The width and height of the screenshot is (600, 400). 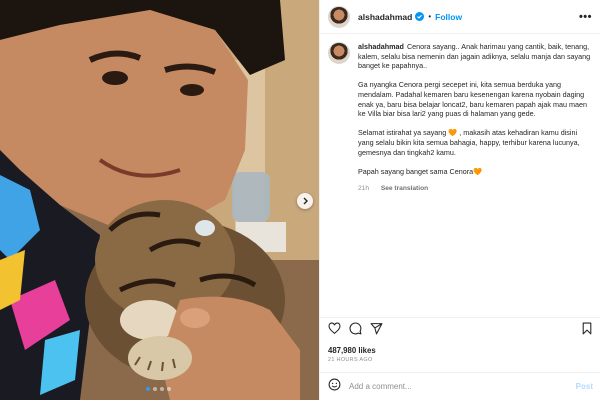 I want to click on comment-input, so click(x=449, y=386).